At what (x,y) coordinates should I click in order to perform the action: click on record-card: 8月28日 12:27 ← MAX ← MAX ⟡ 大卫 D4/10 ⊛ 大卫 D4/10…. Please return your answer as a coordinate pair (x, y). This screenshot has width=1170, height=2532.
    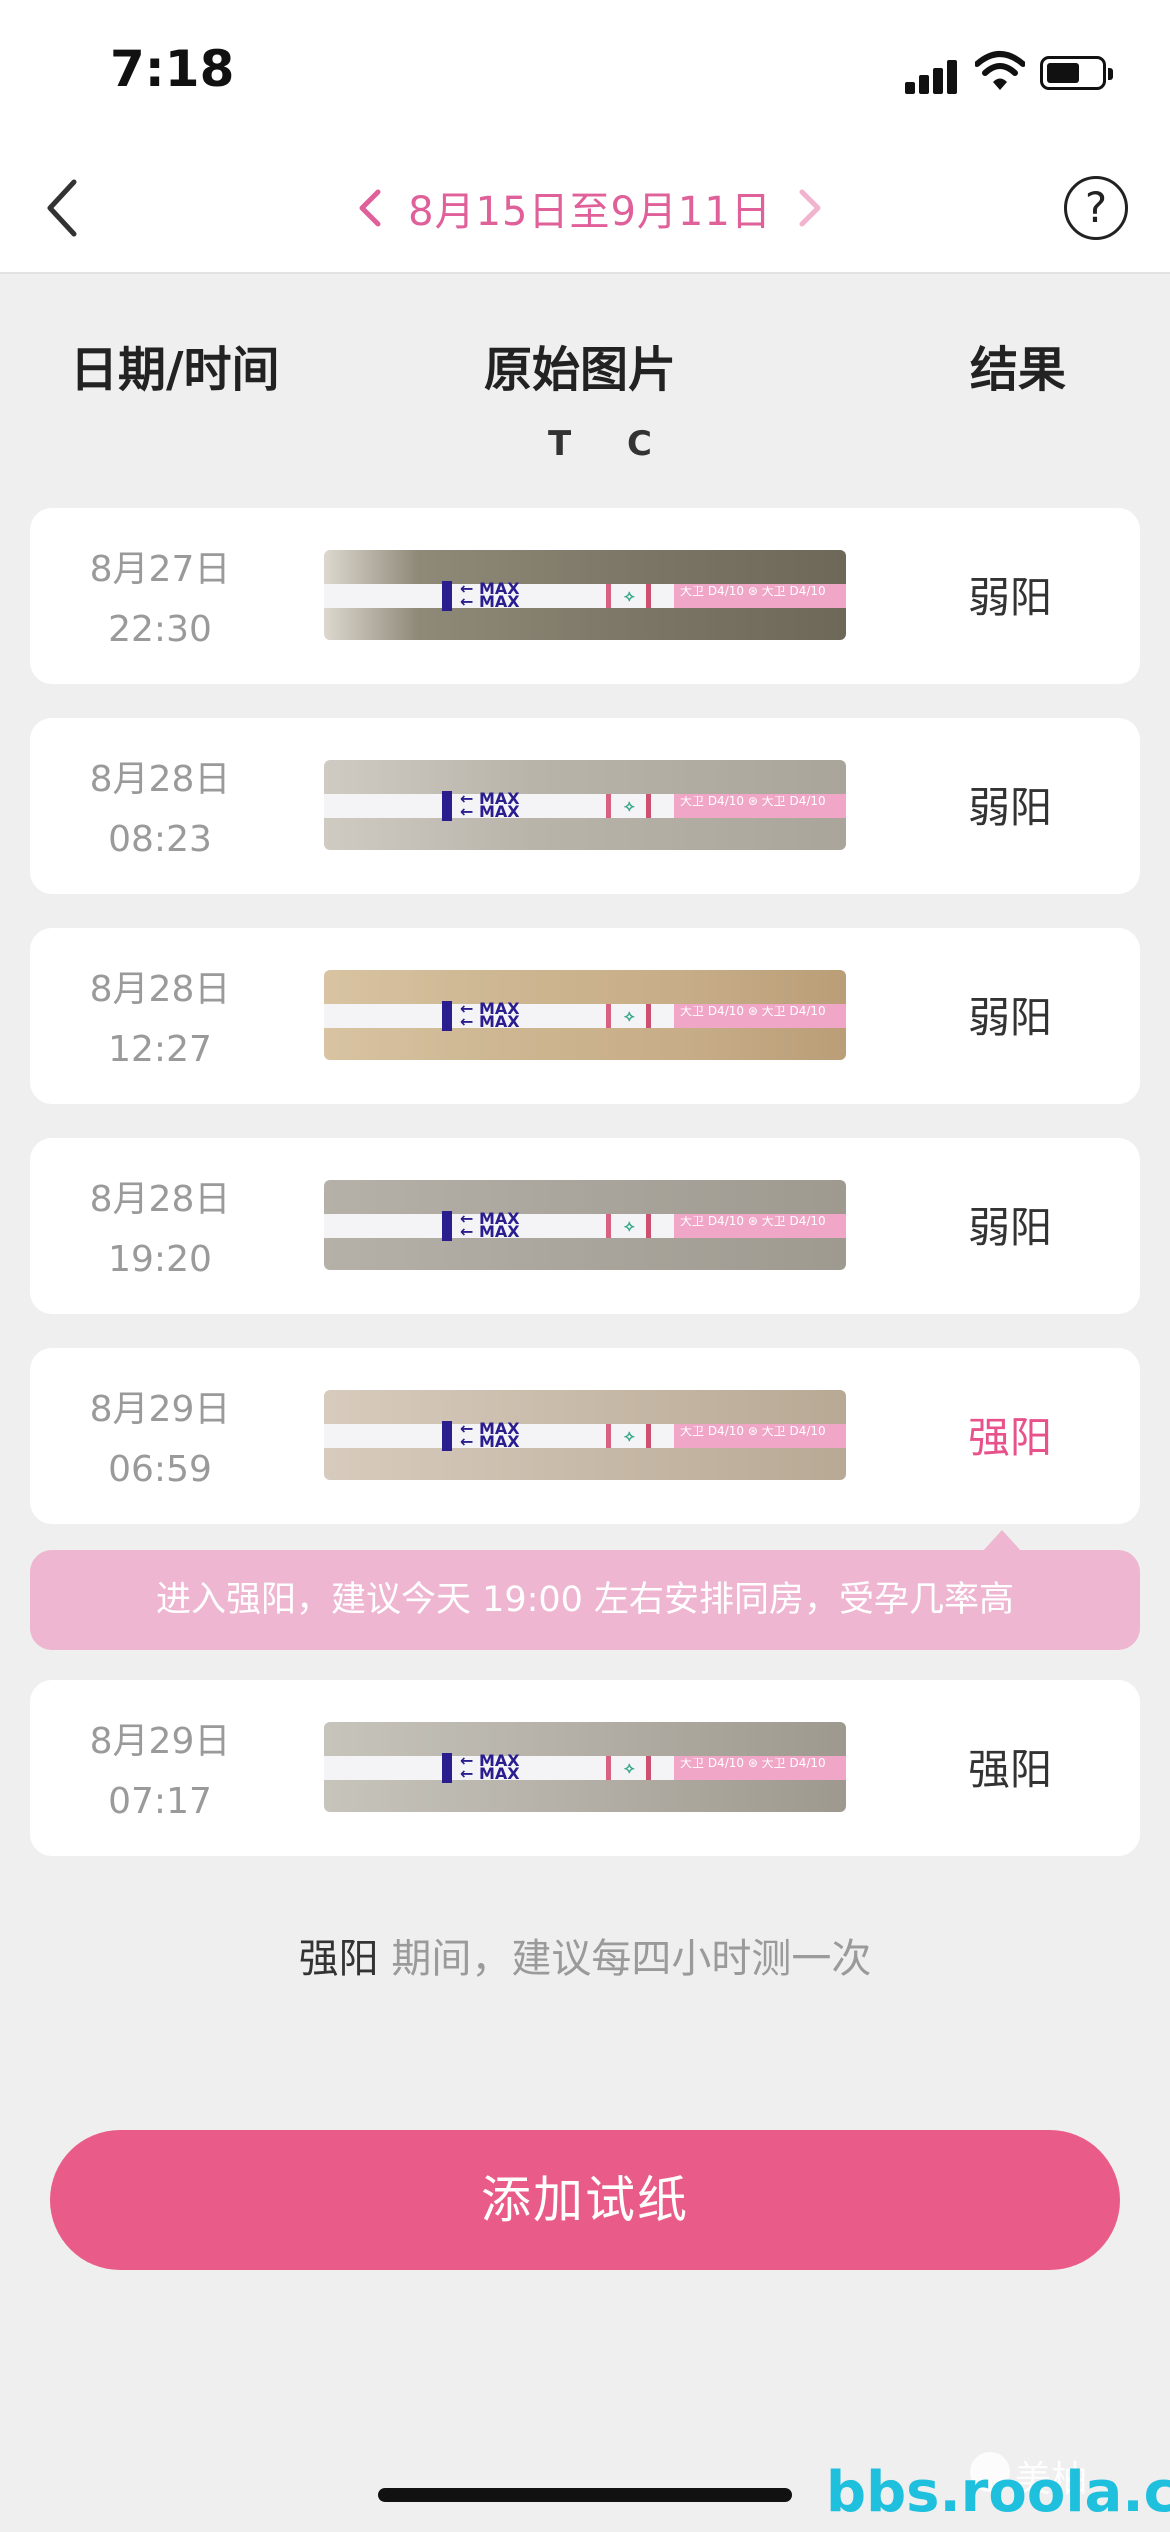
    Looking at the image, I should click on (585, 1016).